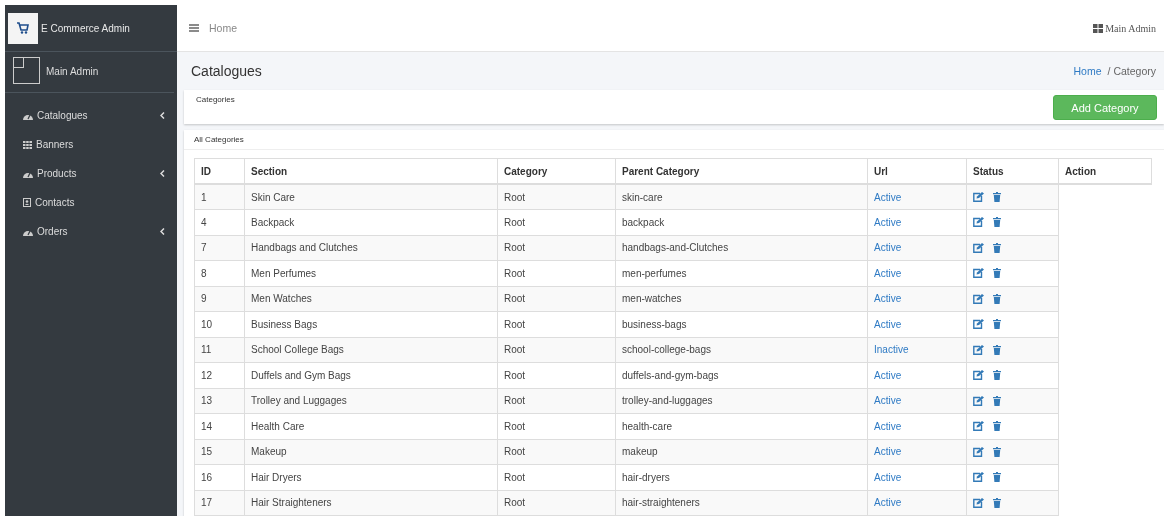 The height and width of the screenshot is (516, 1164). I want to click on add-category-button: Add Category, so click(1105, 107).